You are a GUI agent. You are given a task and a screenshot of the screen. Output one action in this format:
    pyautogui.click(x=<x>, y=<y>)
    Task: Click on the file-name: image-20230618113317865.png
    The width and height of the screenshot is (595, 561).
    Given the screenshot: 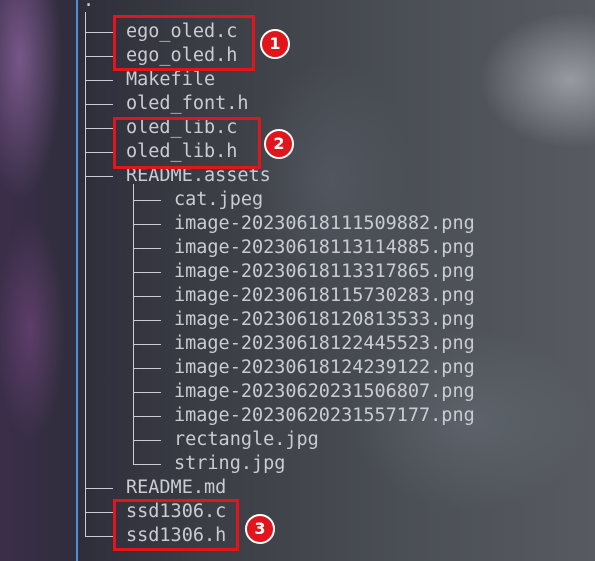 What is the action you would take?
    pyautogui.click(x=324, y=271)
    